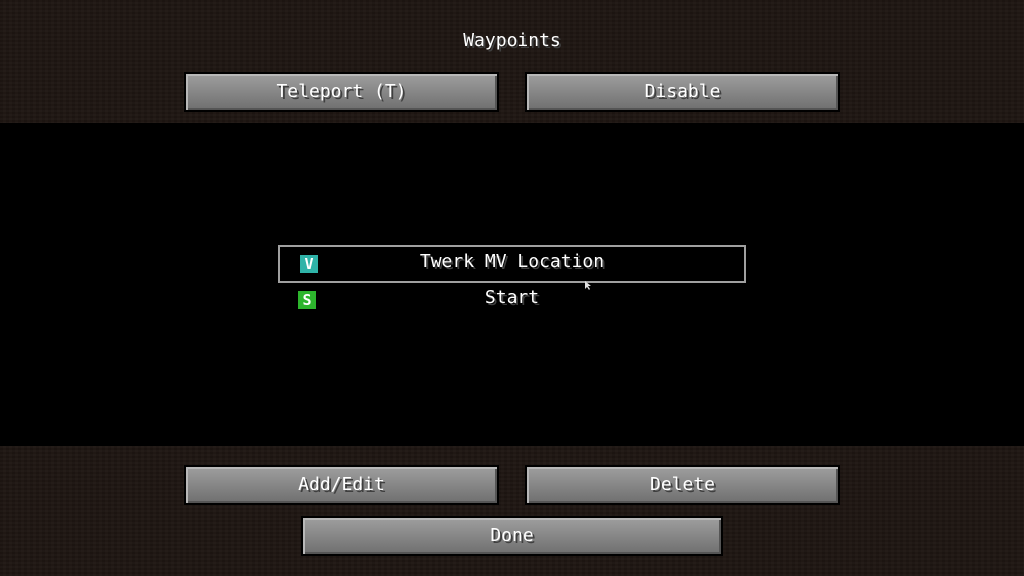  I want to click on waypoint-name: Start, so click(512, 297).